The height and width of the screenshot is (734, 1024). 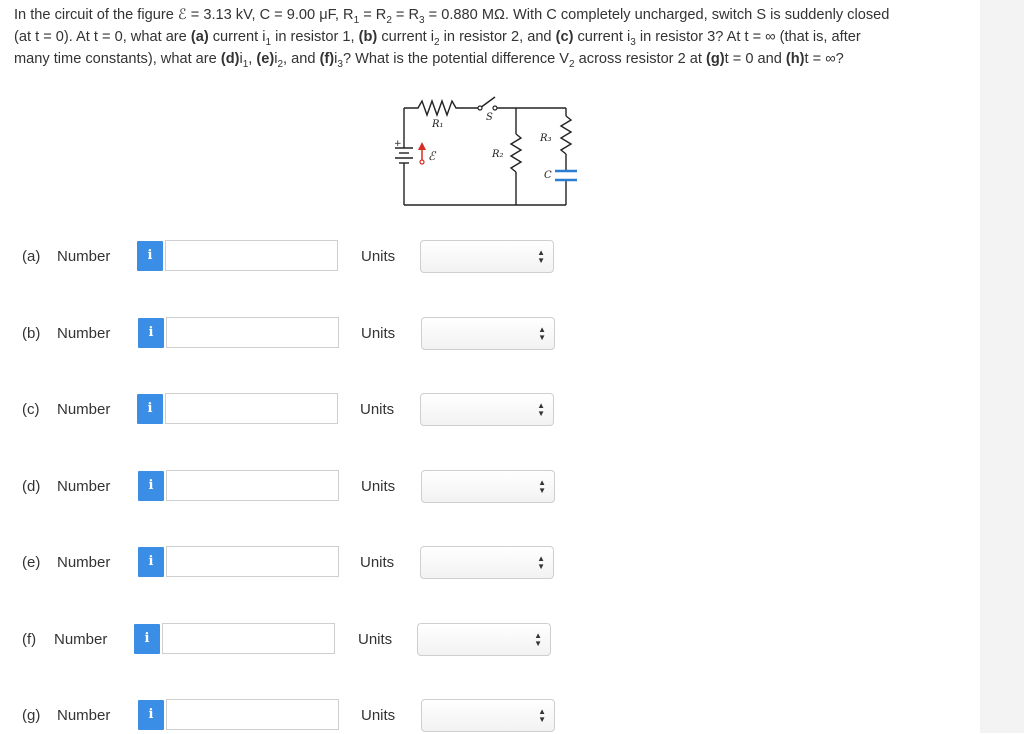 I want to click on row-label: (d) Number, so click(x=66, y=486).